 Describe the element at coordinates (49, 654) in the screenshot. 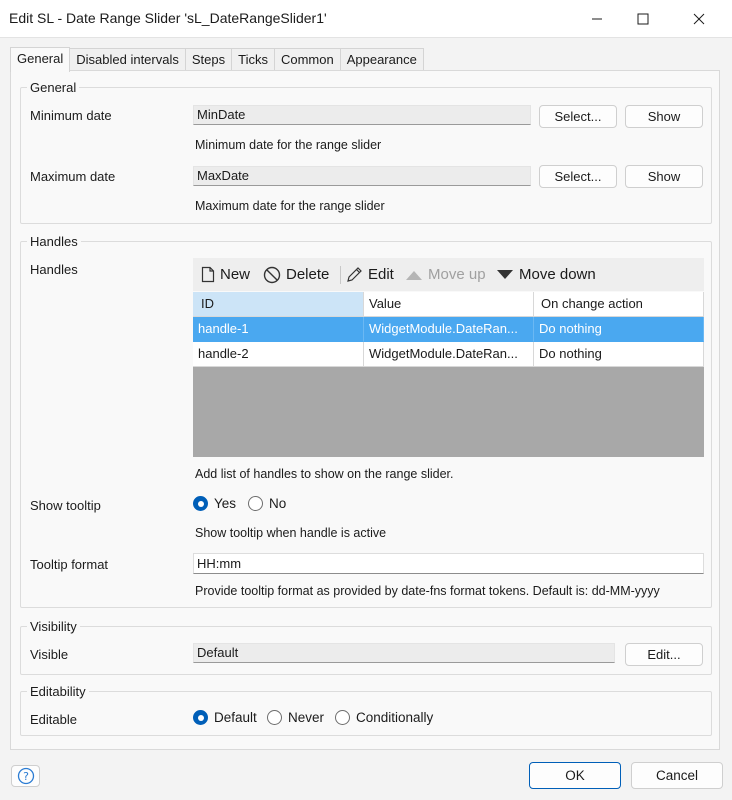

I see `visible-label: Visible` at that location.